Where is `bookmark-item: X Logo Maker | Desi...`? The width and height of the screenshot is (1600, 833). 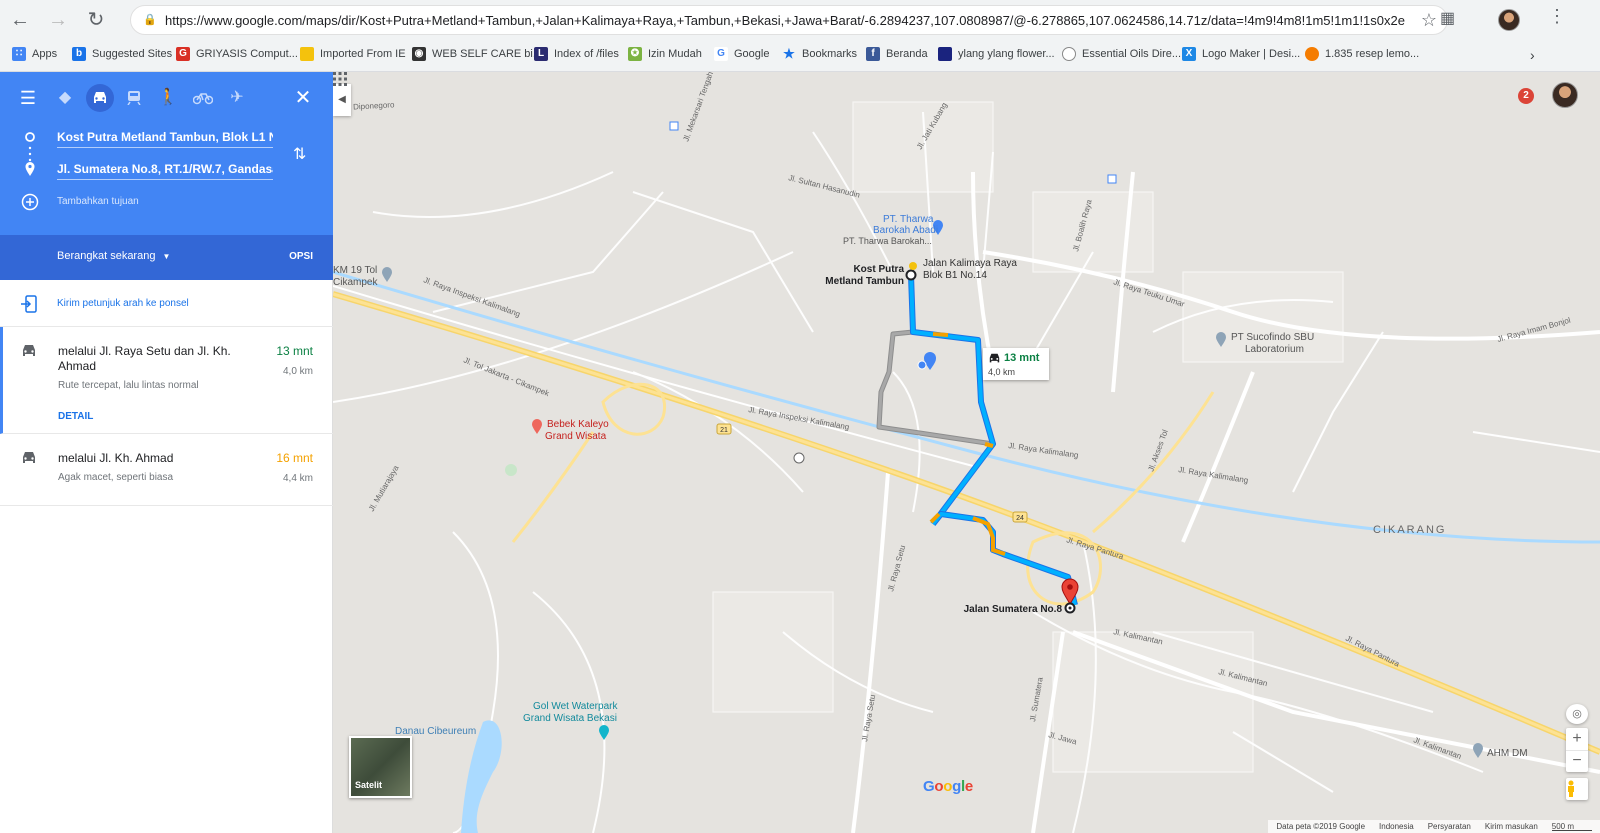 bookmark-item: X Logo Maker | Desi... is located at coordinates (1241, 54).